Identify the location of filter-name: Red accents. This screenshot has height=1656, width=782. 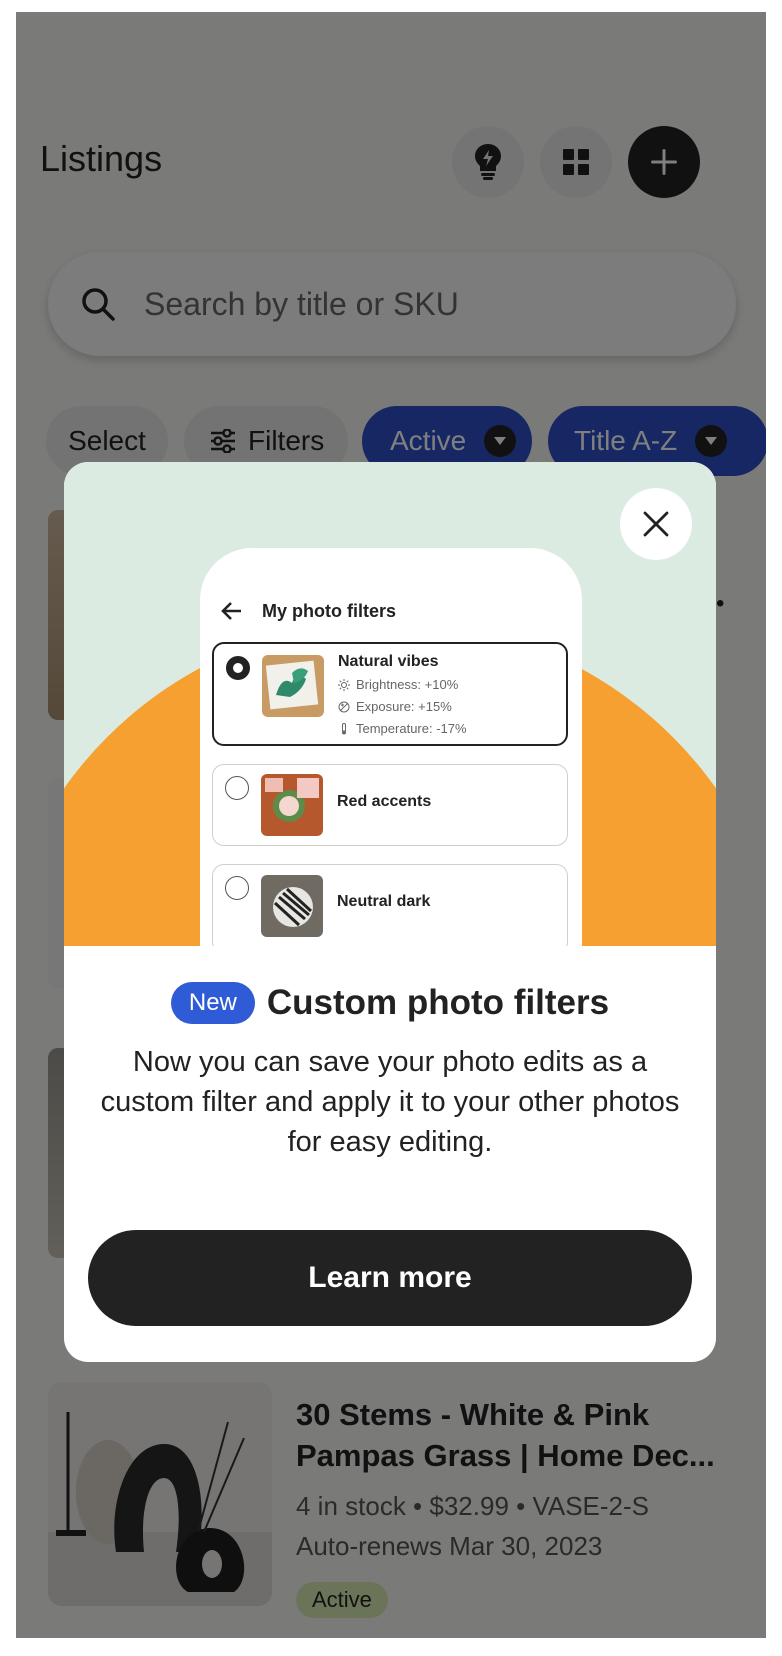
(384, 801).